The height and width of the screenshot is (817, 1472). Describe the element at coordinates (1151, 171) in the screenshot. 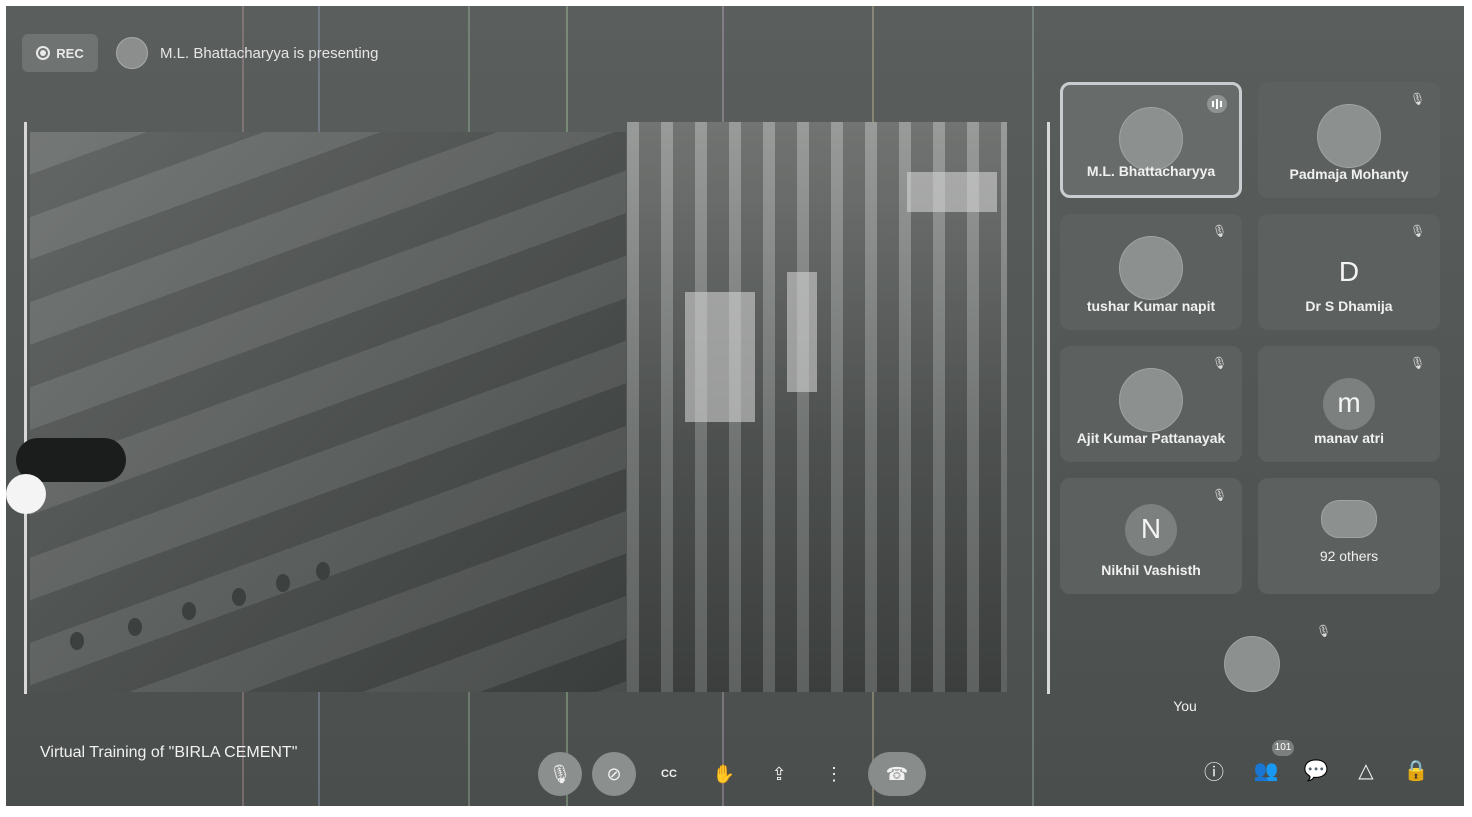

I see `participant-name: M.L. Bhattacharyya` at that location.